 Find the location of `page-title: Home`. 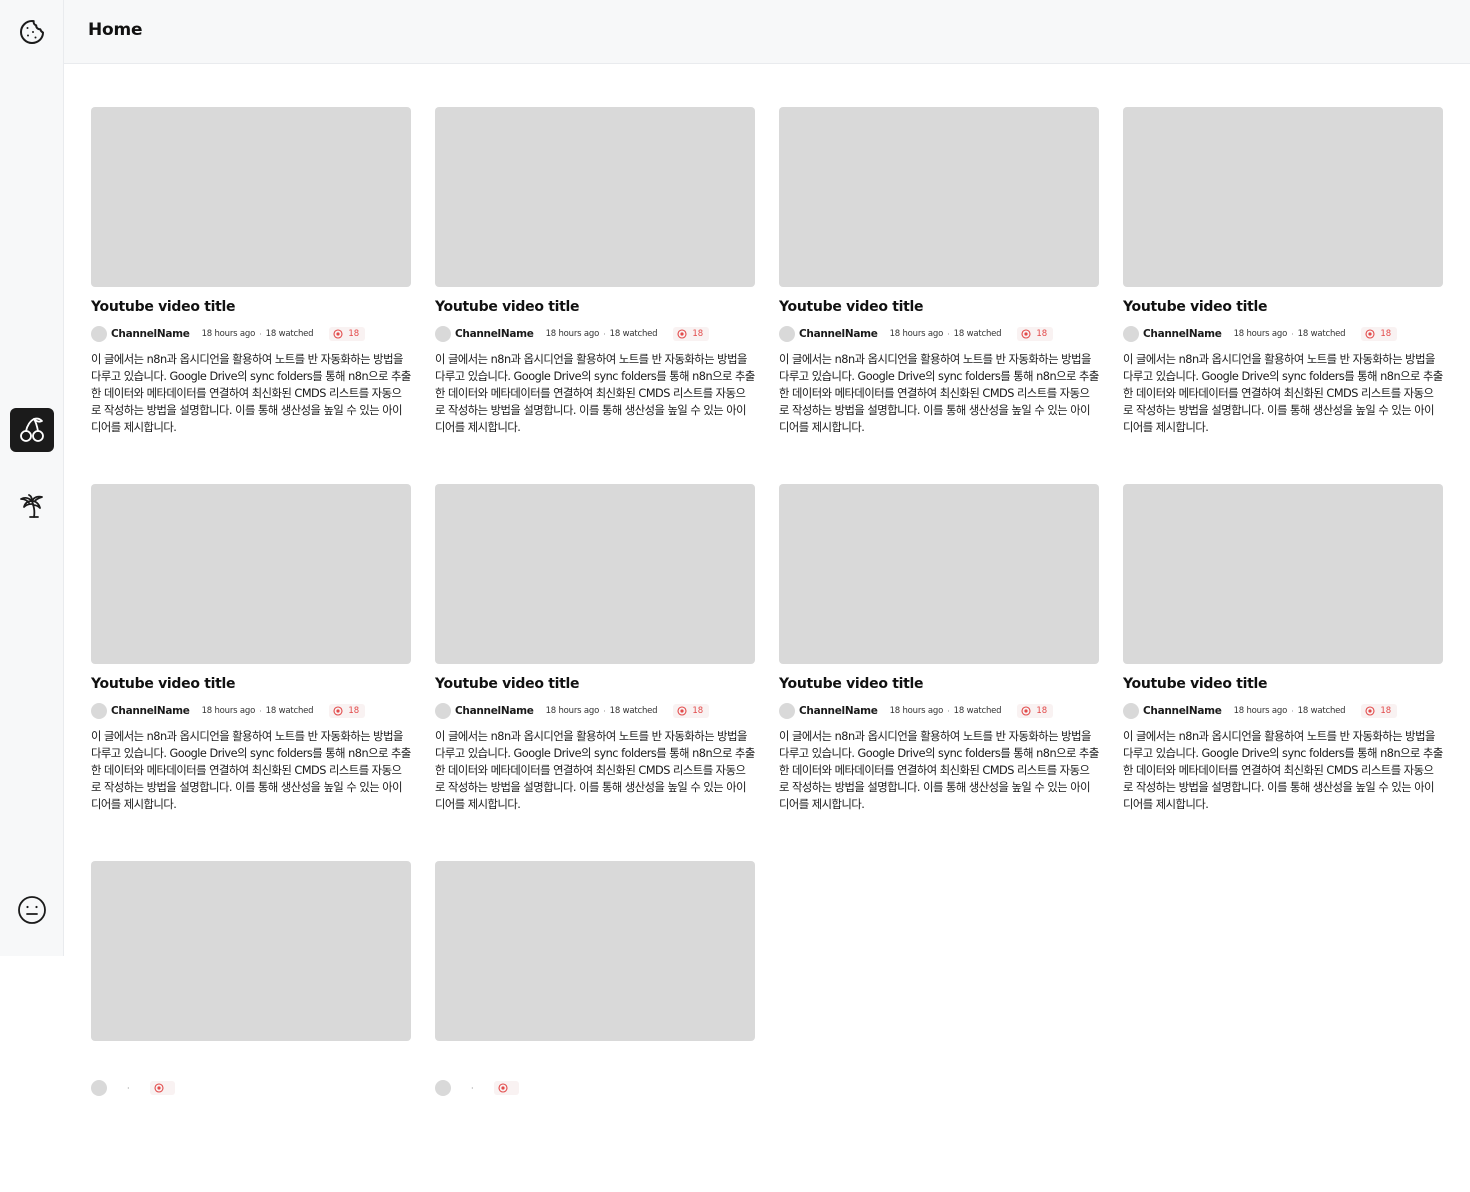

page-title: Home is located at coordinates (115, 30).